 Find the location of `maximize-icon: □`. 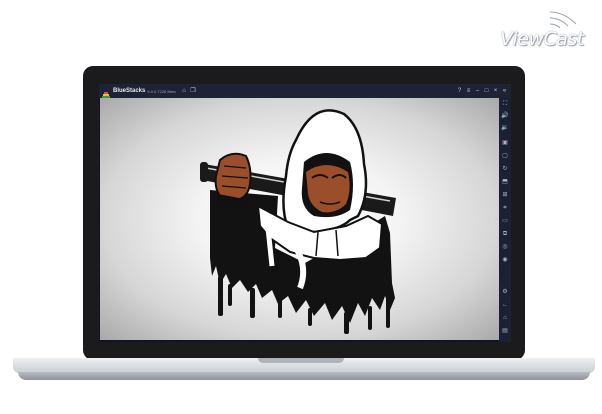

maximize-icon: □ is located at coordinates (486, 91).